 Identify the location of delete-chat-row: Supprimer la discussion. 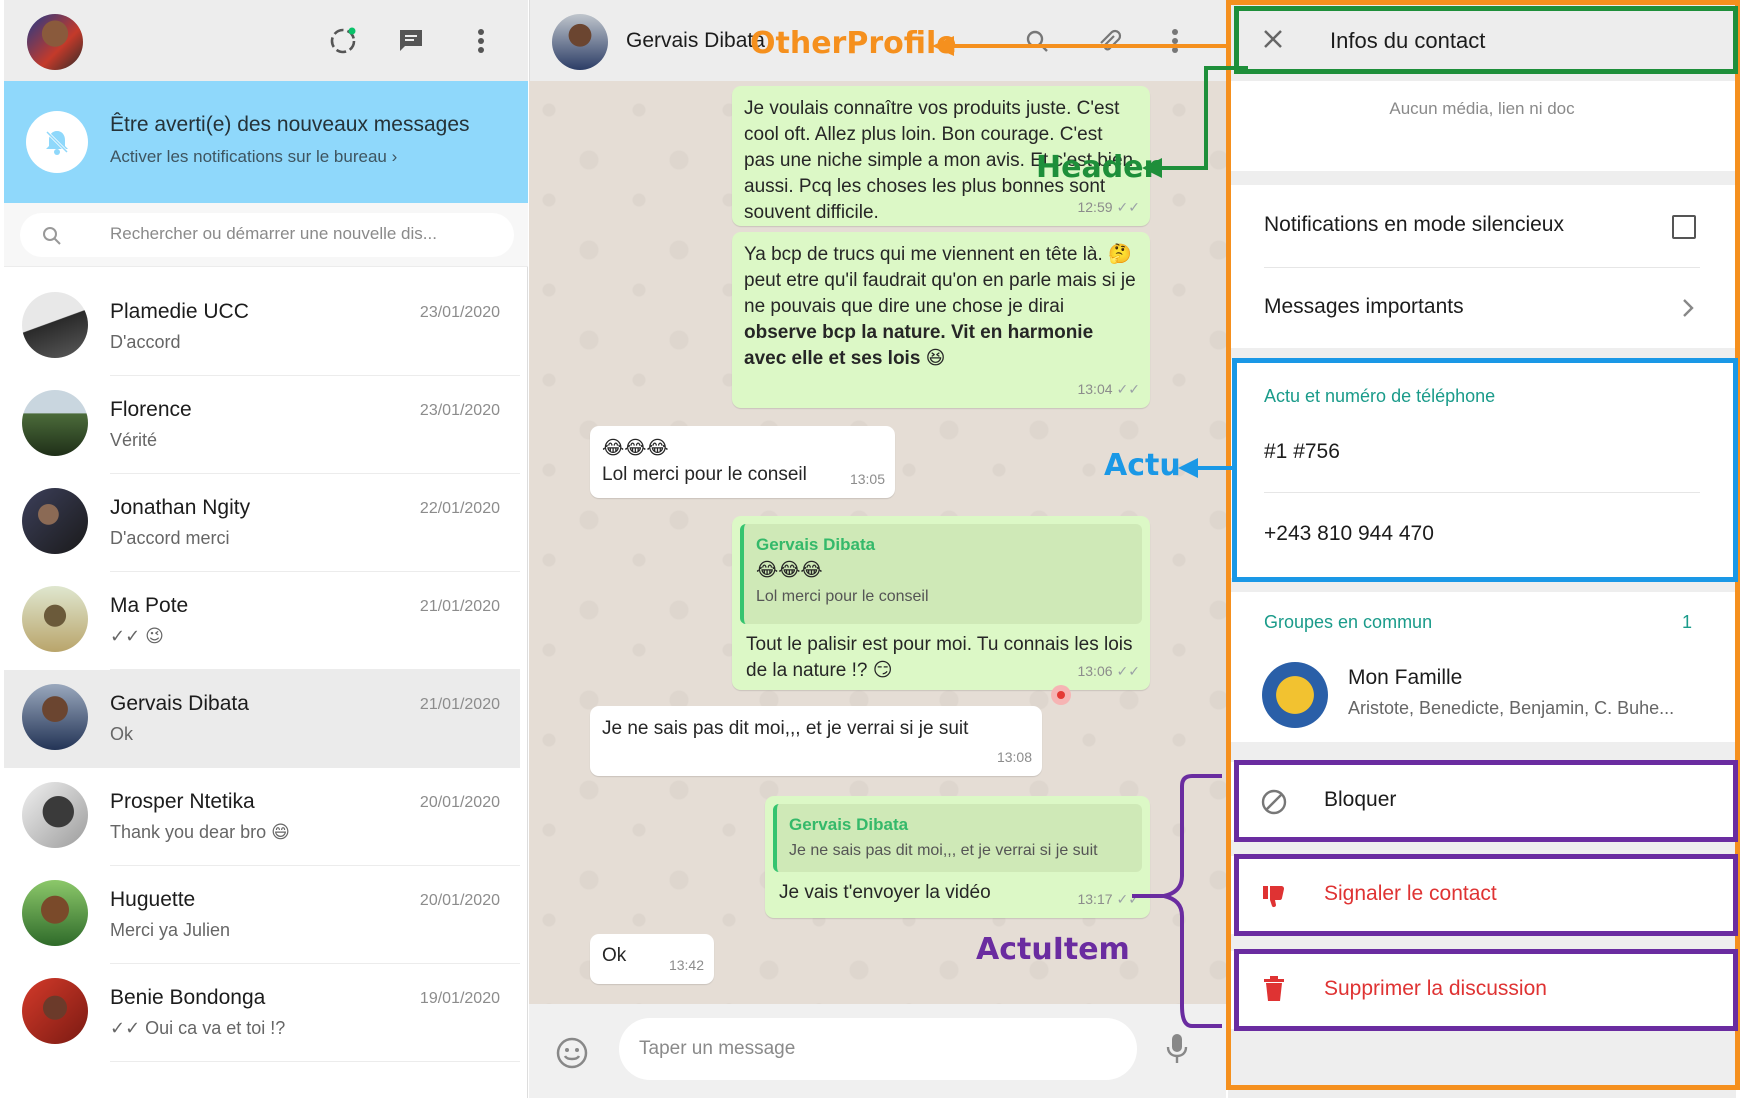
(1482, 990).